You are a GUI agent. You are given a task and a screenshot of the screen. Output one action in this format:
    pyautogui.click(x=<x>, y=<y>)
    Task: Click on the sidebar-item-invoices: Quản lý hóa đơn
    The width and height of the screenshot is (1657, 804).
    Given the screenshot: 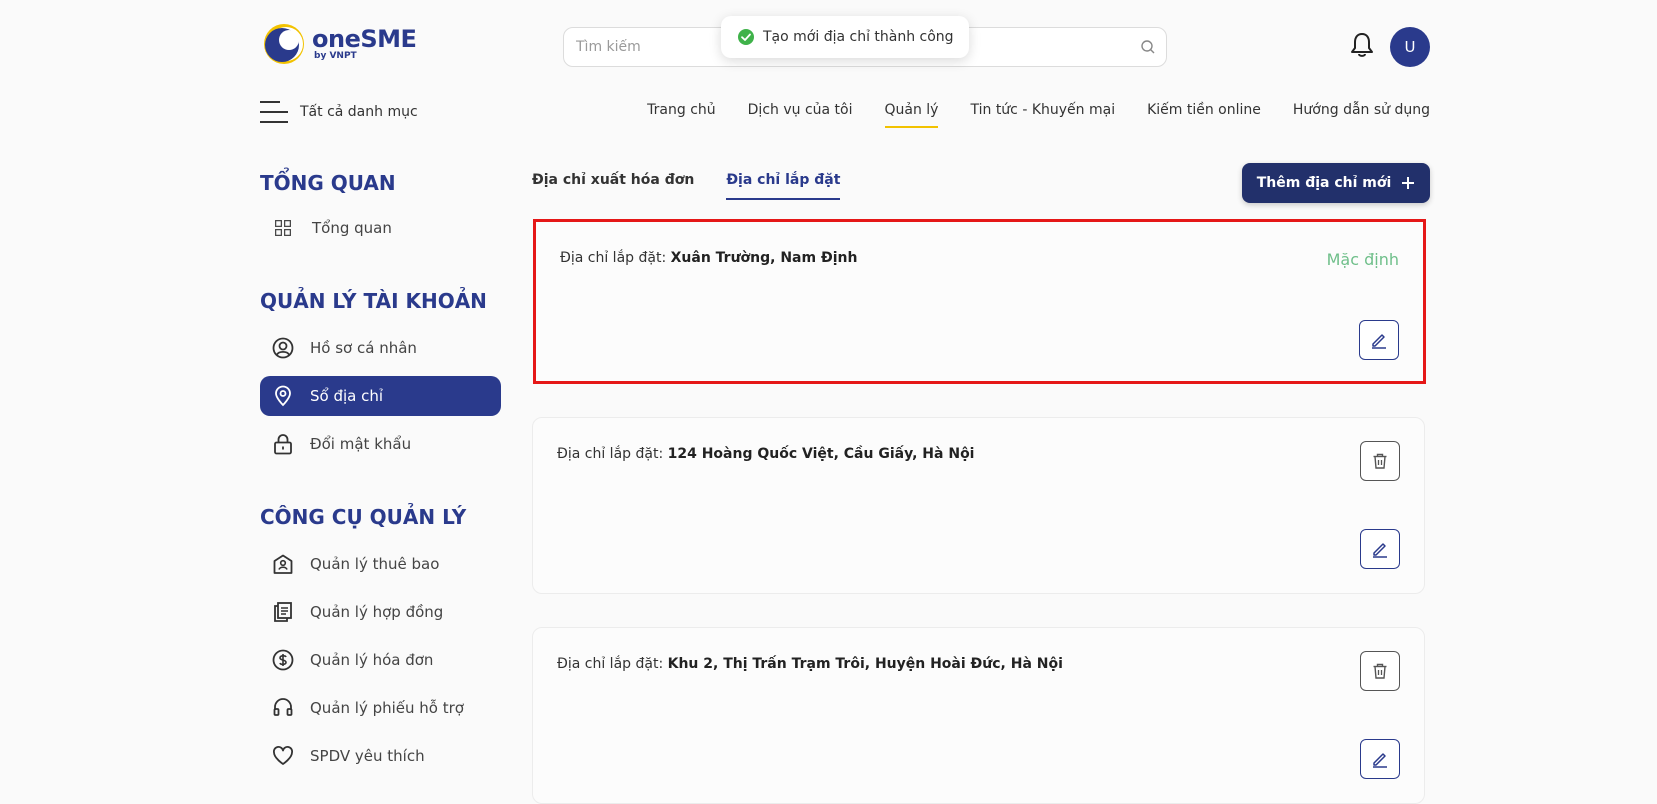 What is the action you would take?
    pyautogui.click(x=380, y=660)
    